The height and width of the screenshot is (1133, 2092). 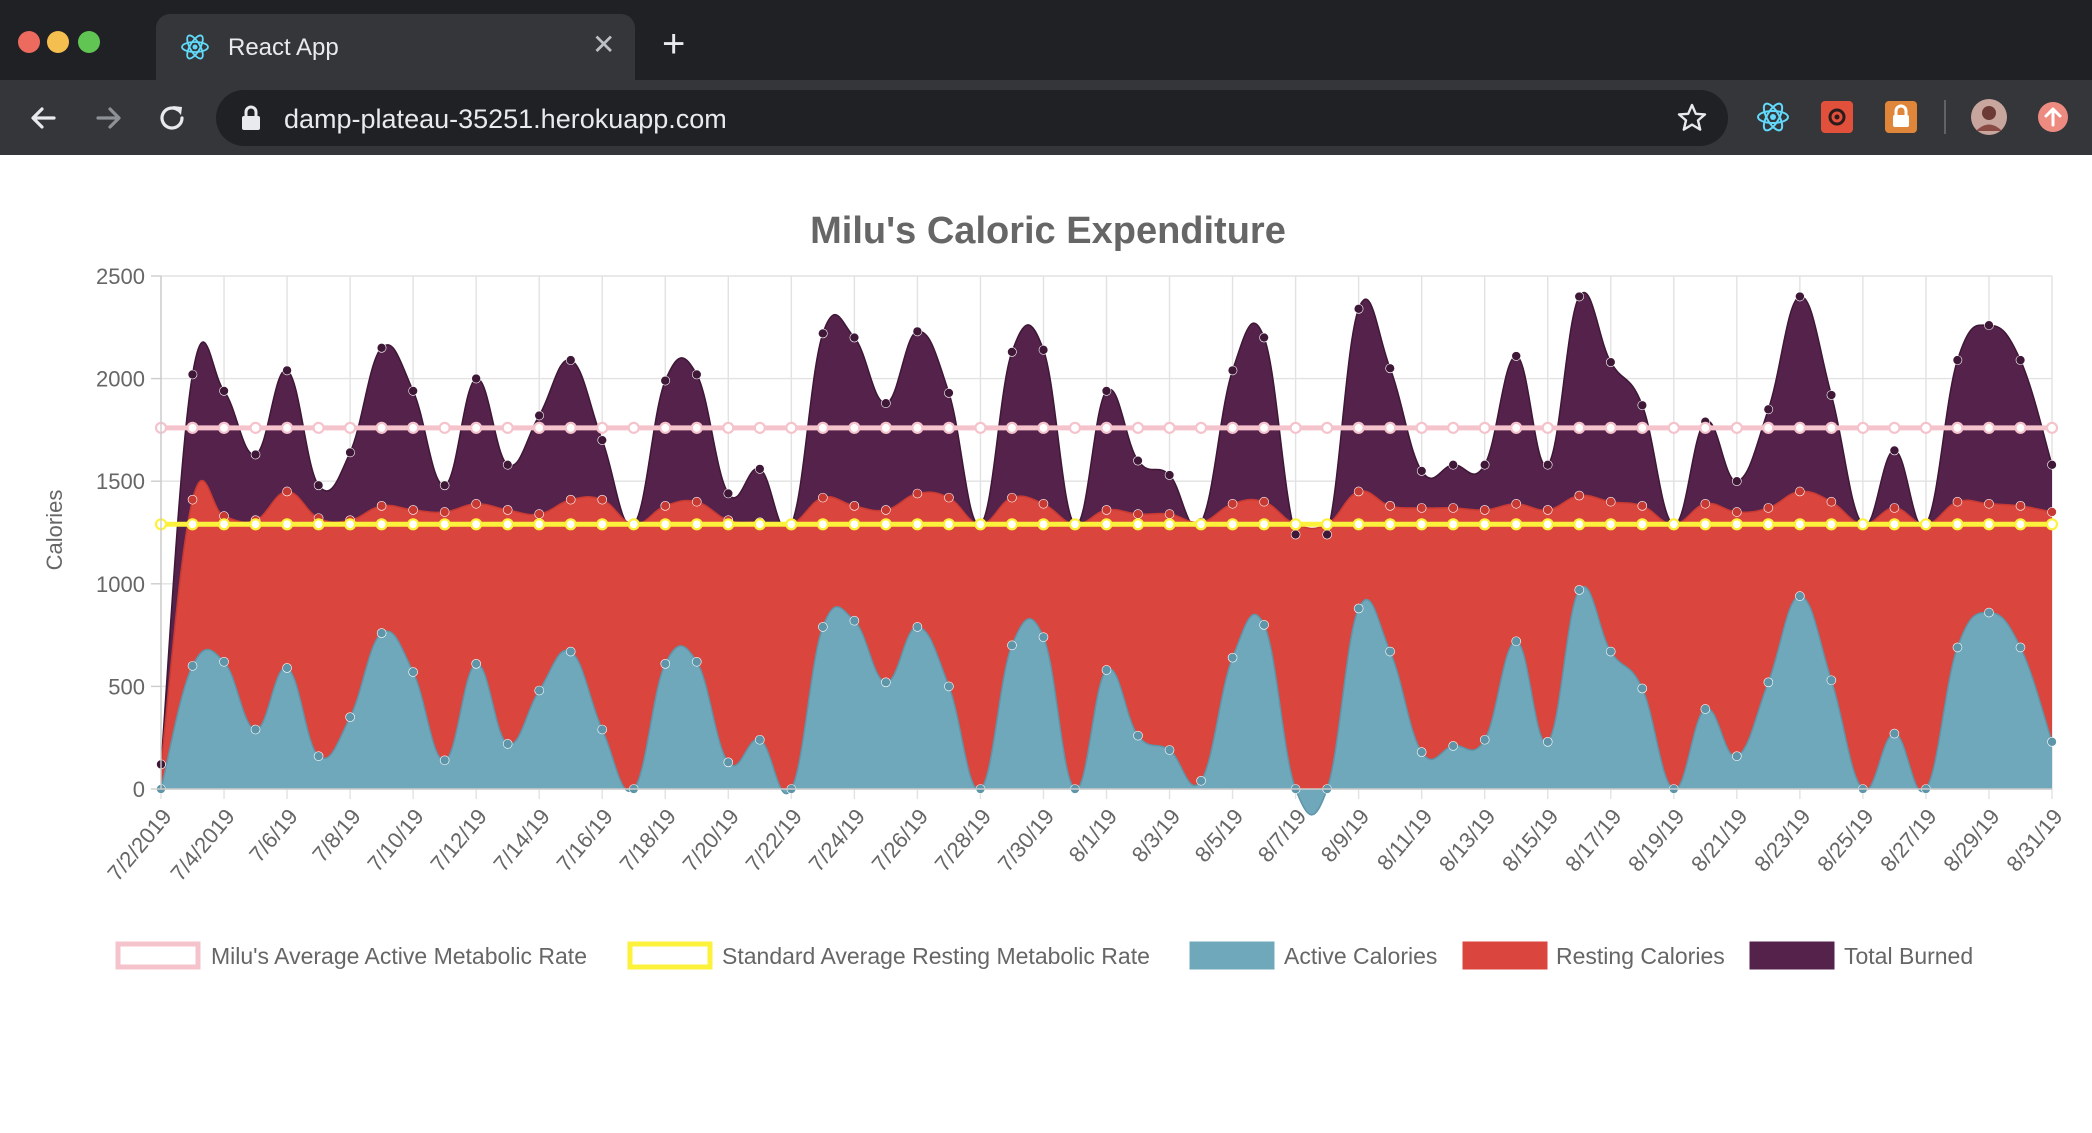 What do you see at coordinates (1692, 118) in the screenshot?
I see `bookmark-star-icon` at bounding box center [1692, 118].